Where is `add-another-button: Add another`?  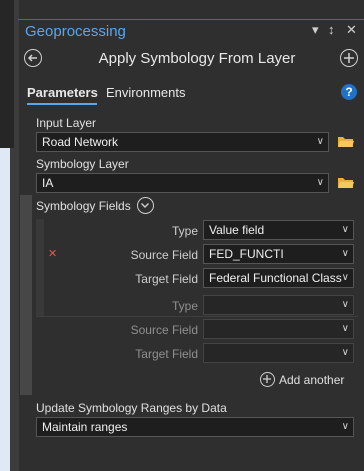
add-another-button: Add another is located at coordinates (302, 380).